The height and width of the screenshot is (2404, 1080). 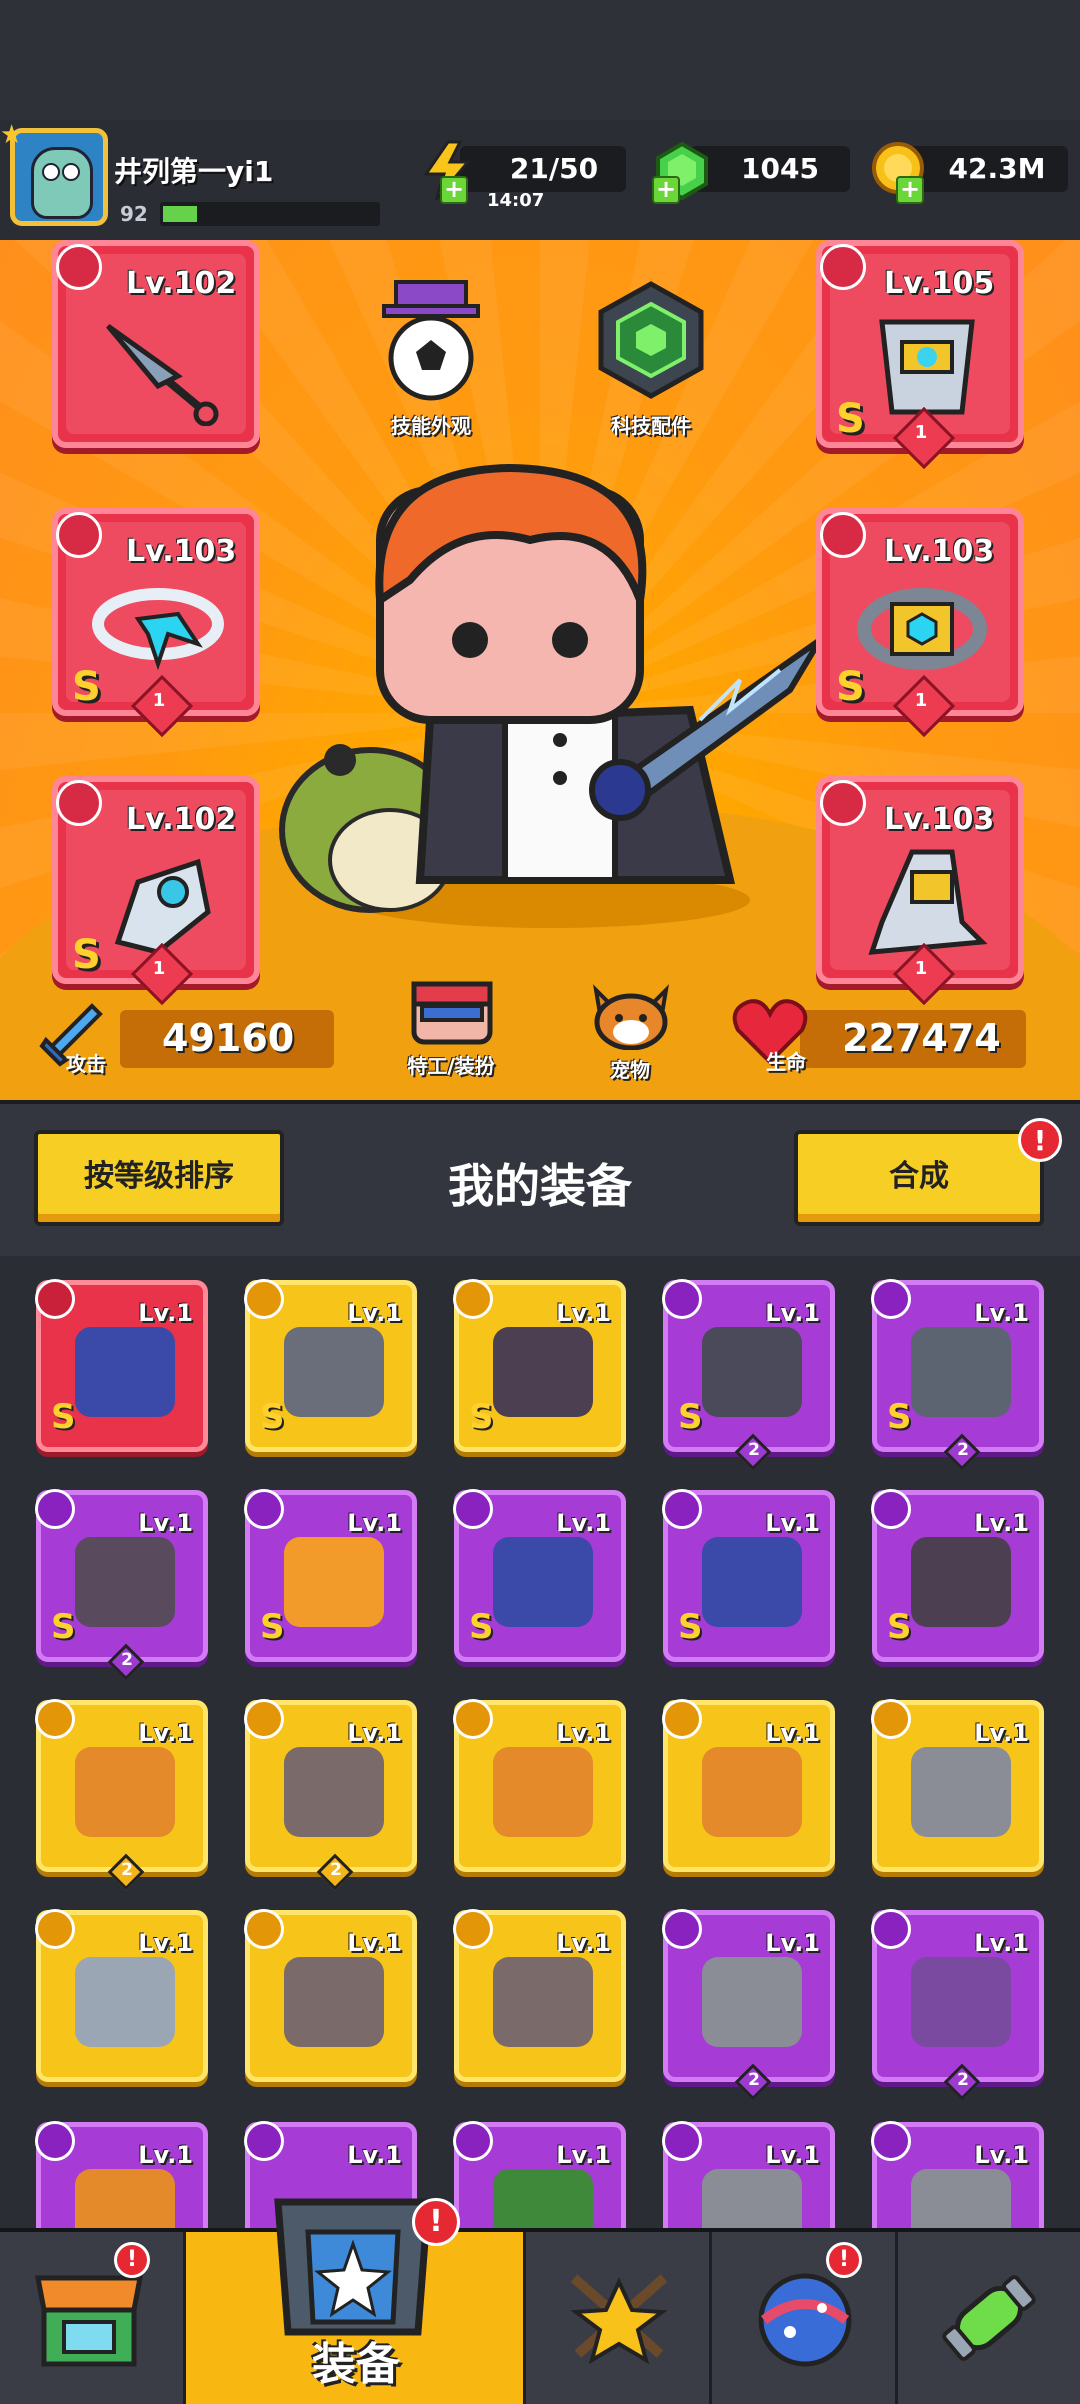 I want to click on count-value: 1, so click(x=159, y=700).